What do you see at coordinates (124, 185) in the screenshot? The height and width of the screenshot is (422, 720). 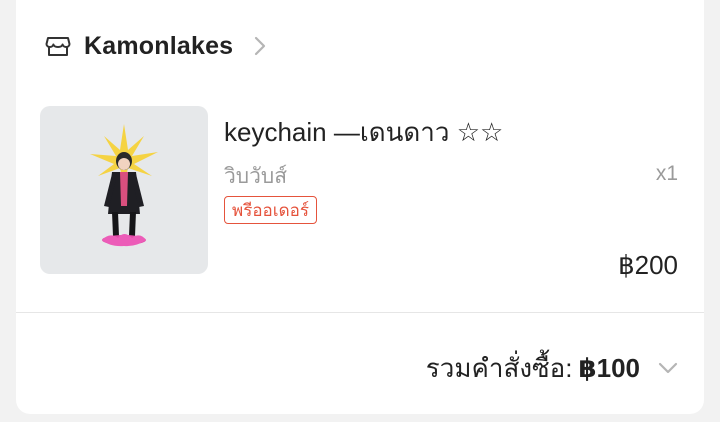 I see `keychain-figure-image` at bounding box center [124, 185].